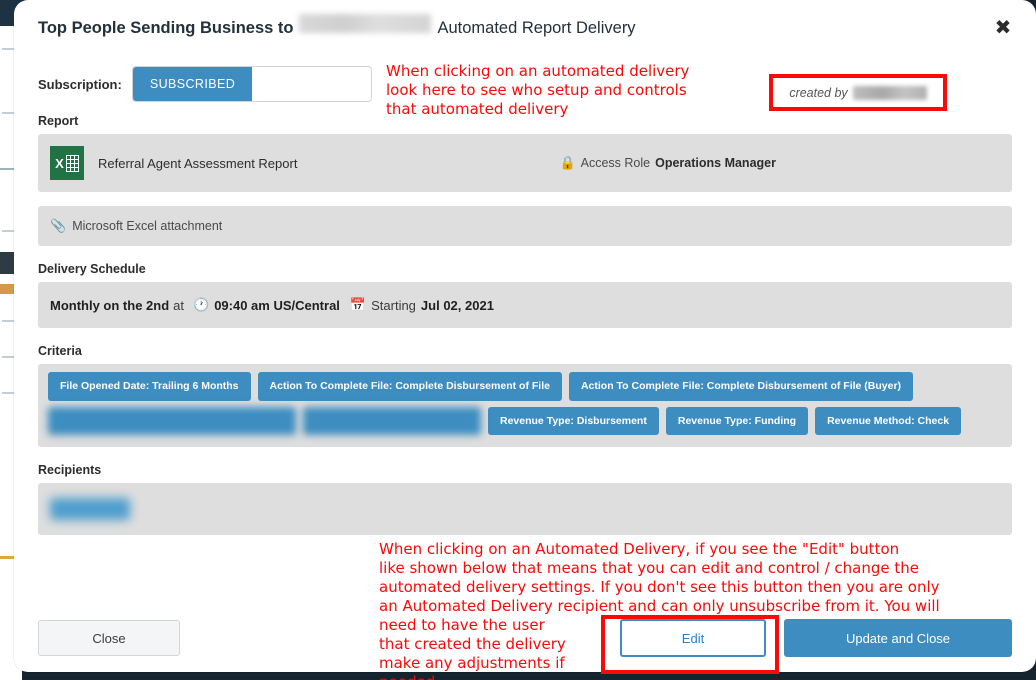 This screenshot has height=680, width=1036. Describe the element at coordinates (525, 226) in the screenshot. I see `attachment-panel: 📎 Microsoft Excel attachment` at that location.